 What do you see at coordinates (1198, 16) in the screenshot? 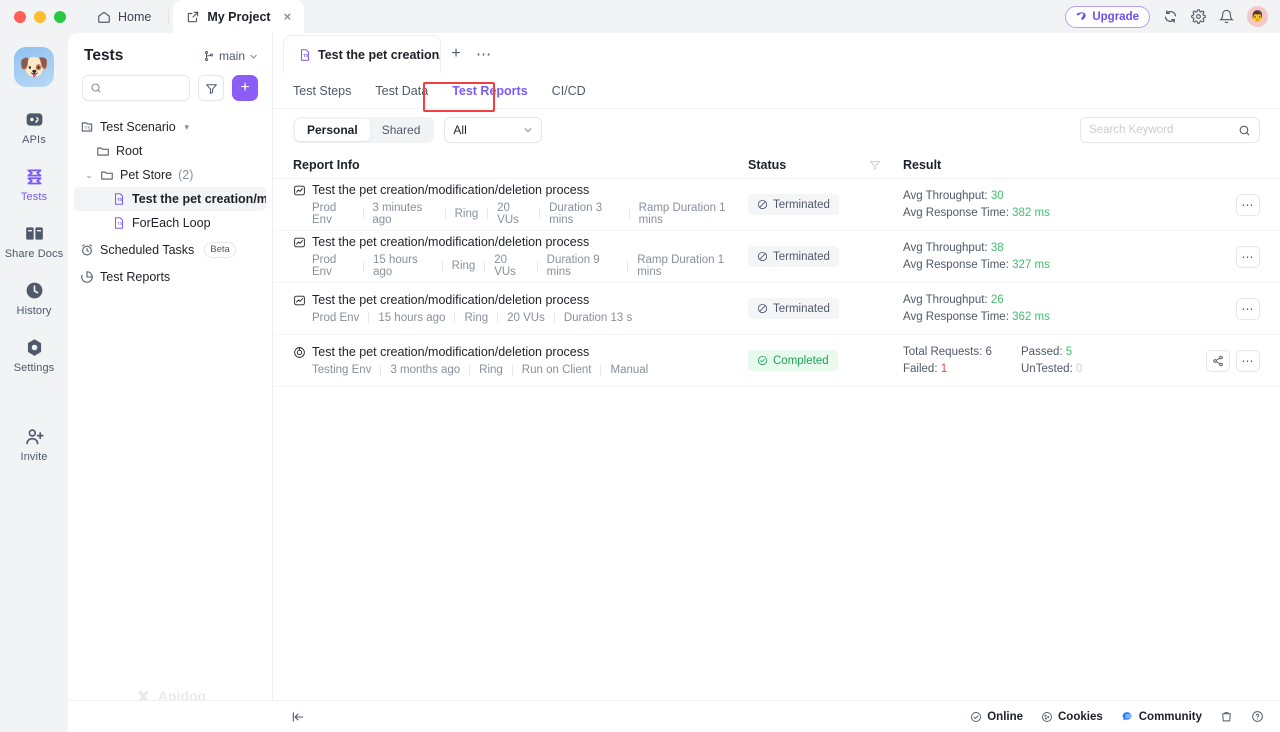
I see `gear-icon` at bounding box center [1198, 16].